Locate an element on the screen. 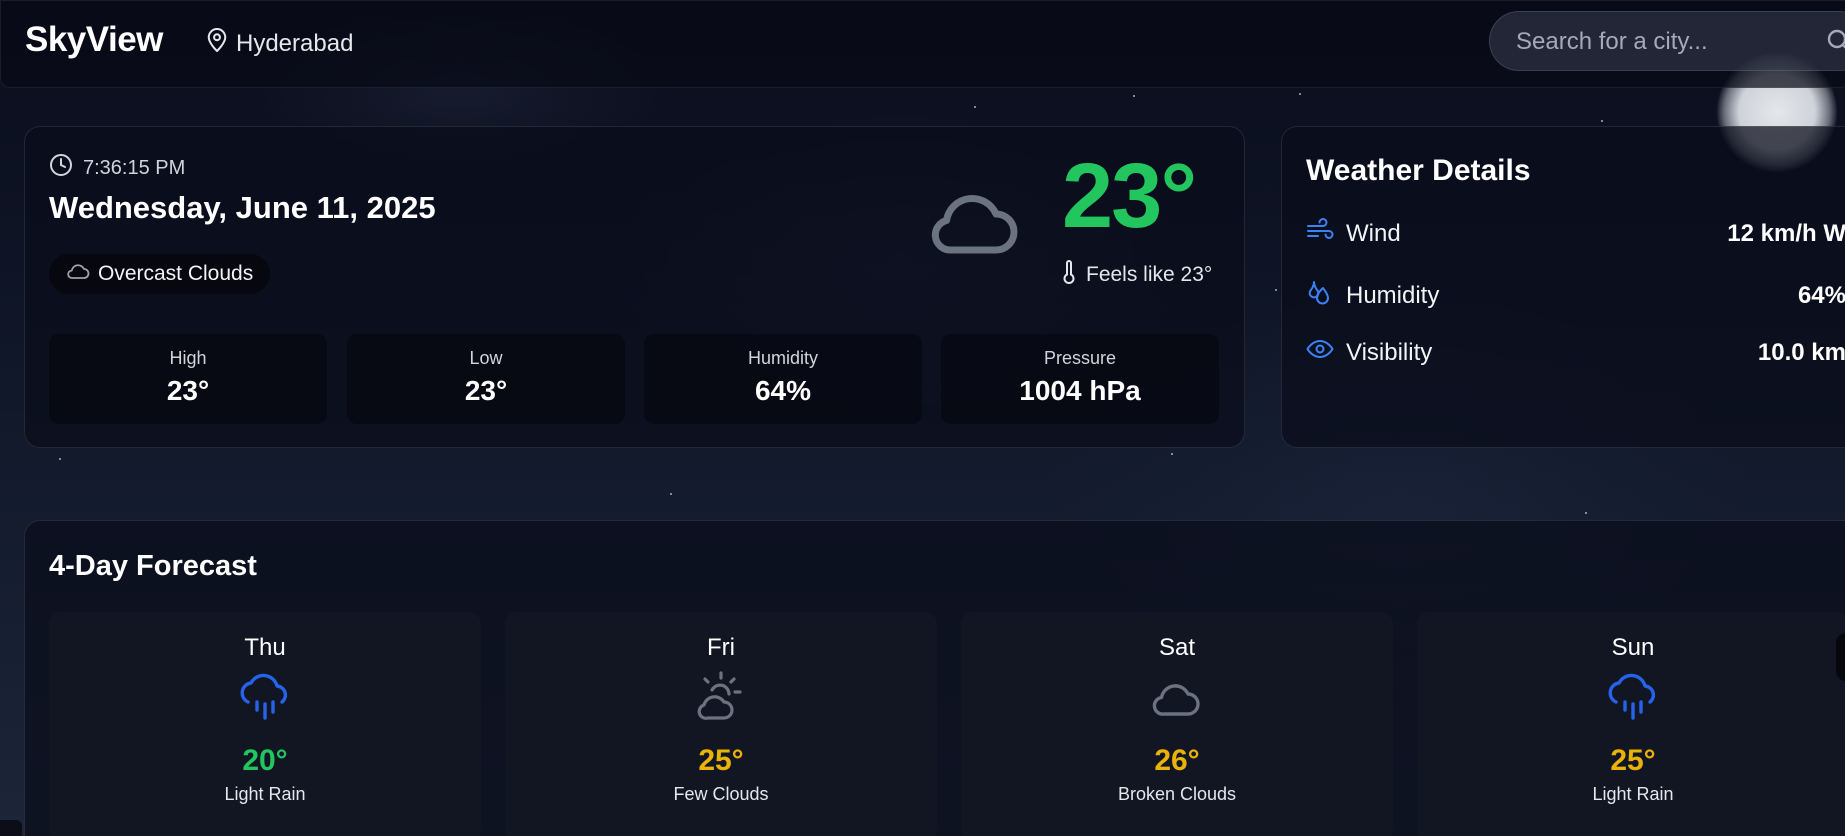 The image size is (1845, 836). stat-label: Pressure is located at coordinates (1080, 358).